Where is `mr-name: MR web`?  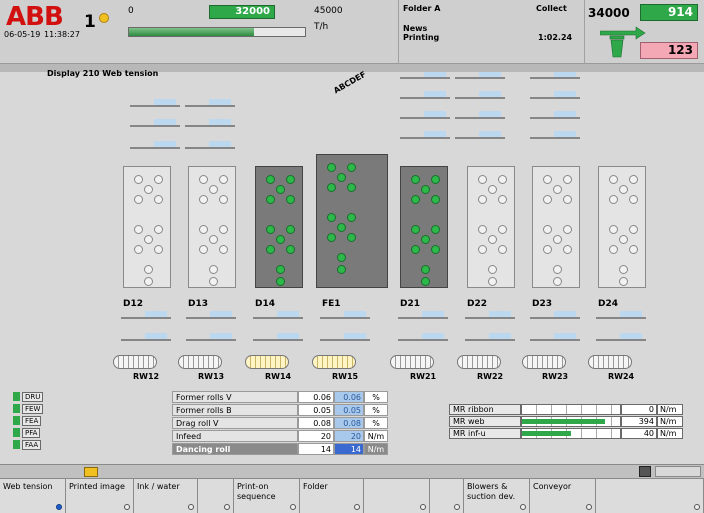
mr-name: MR web is located at coordinates (485, 421).